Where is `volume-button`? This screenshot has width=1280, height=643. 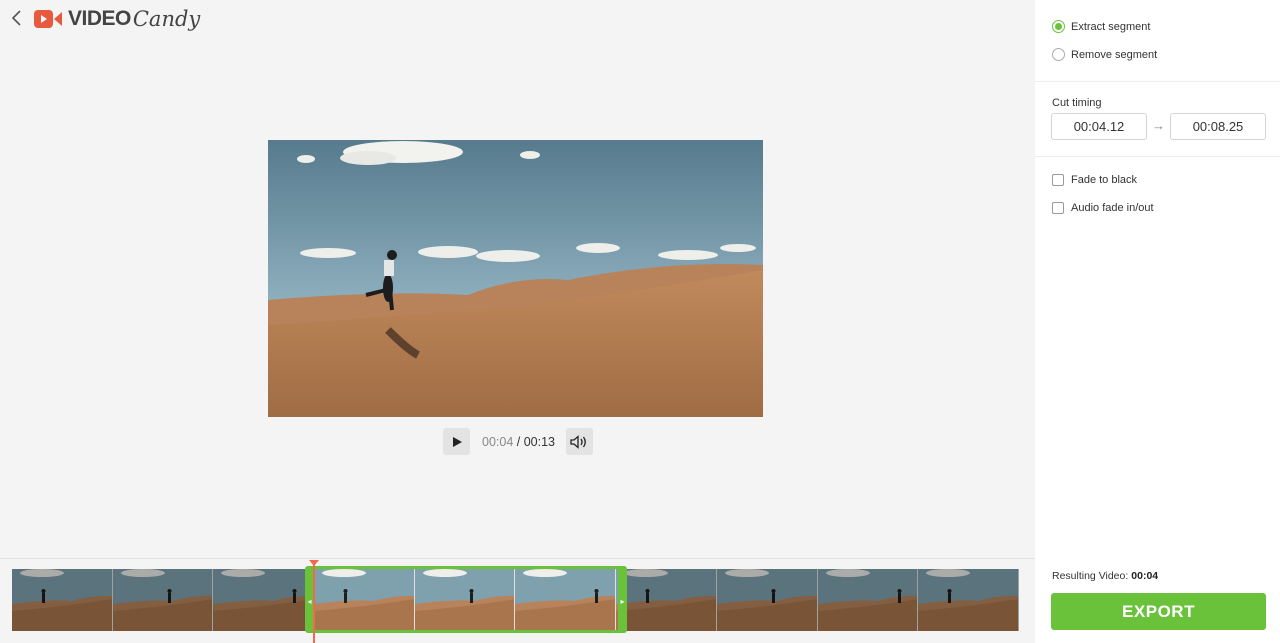 volume-button is located at coordinates (579, 441).